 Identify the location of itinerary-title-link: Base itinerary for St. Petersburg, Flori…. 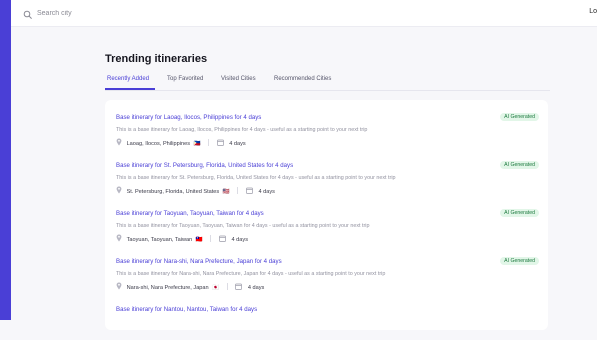
(204, 165).